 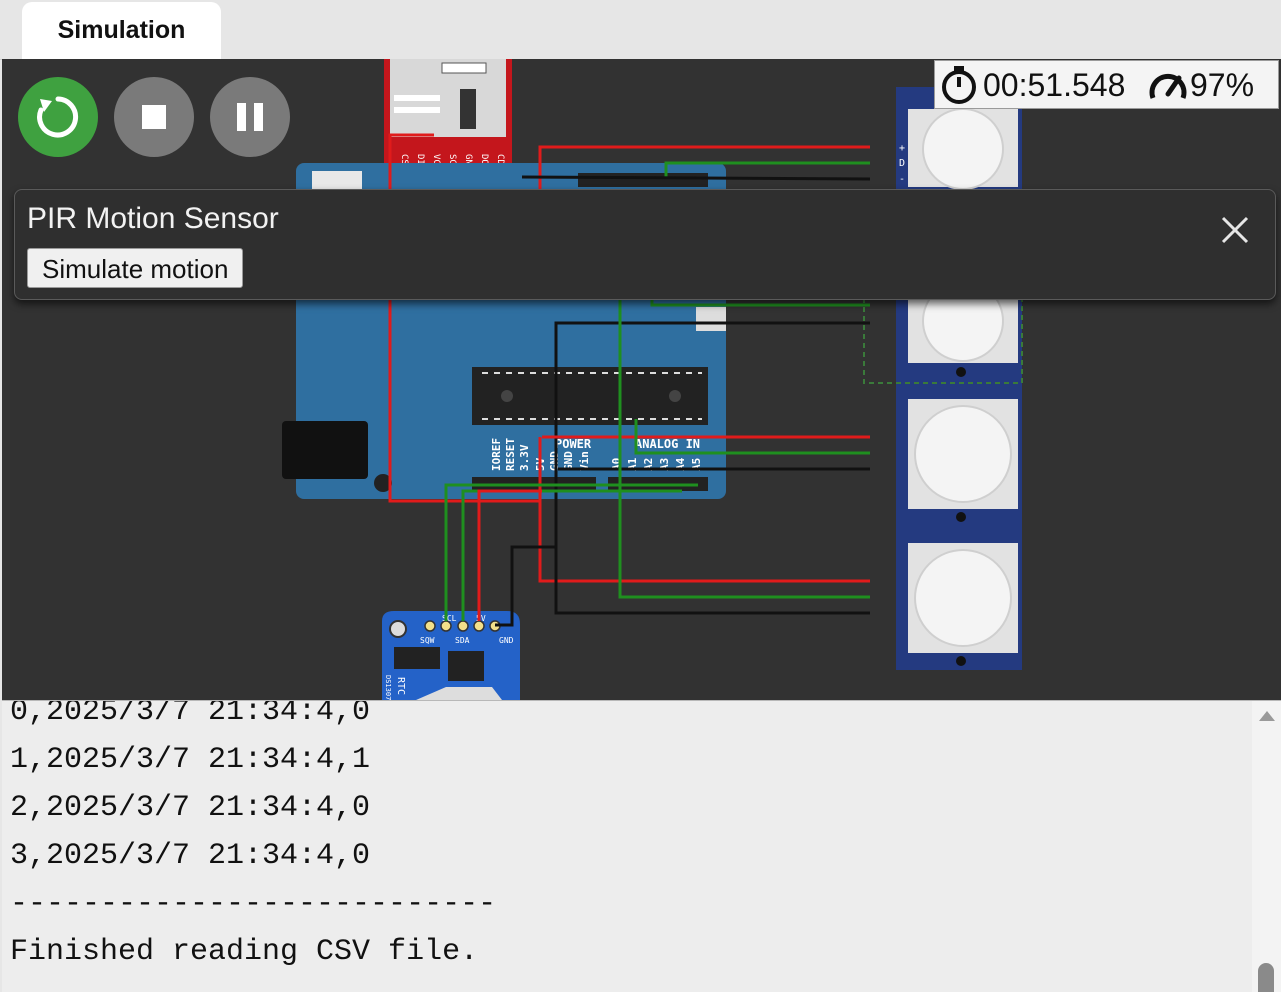 What do you see at coordinates (427, 640) in the screenshot?
I see `rtc-pin-sqw: SQW` at bounding box center [427, 640].